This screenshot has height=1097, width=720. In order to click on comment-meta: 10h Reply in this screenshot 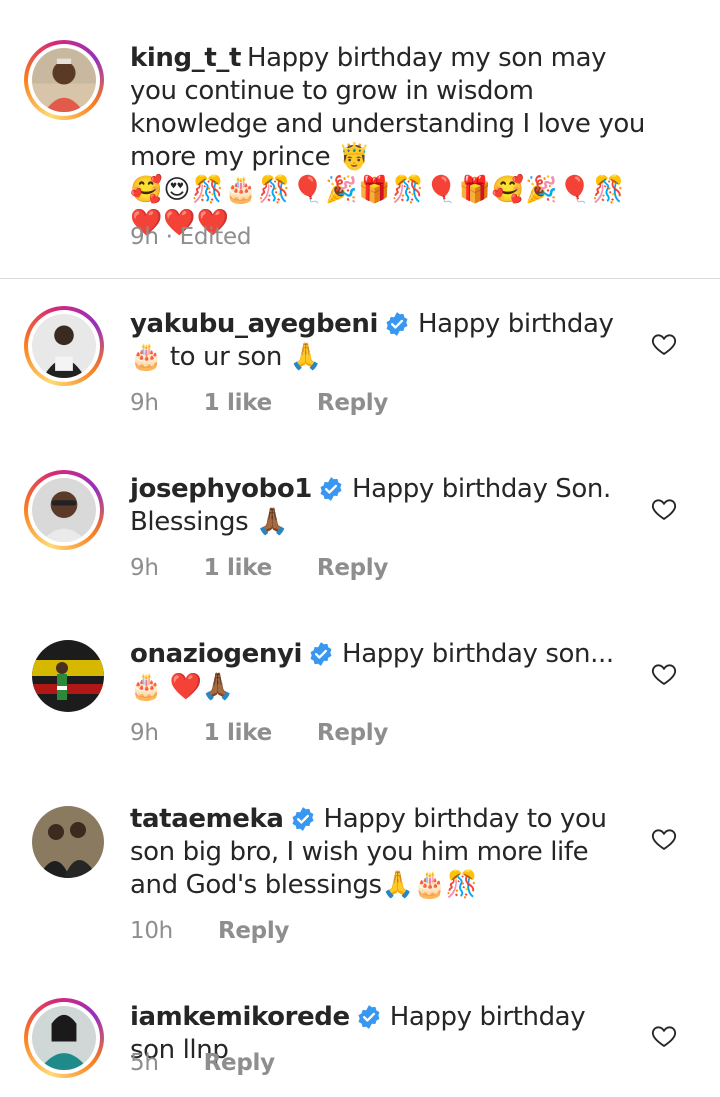, I will do `click(228, 931)`.